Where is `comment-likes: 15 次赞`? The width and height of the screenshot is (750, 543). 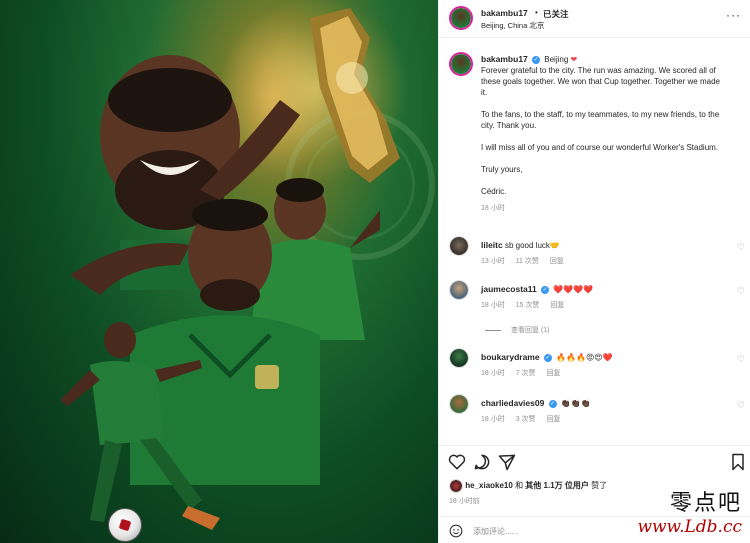 comment-likes: 15 次赞 is located at coordinates (528, 305).